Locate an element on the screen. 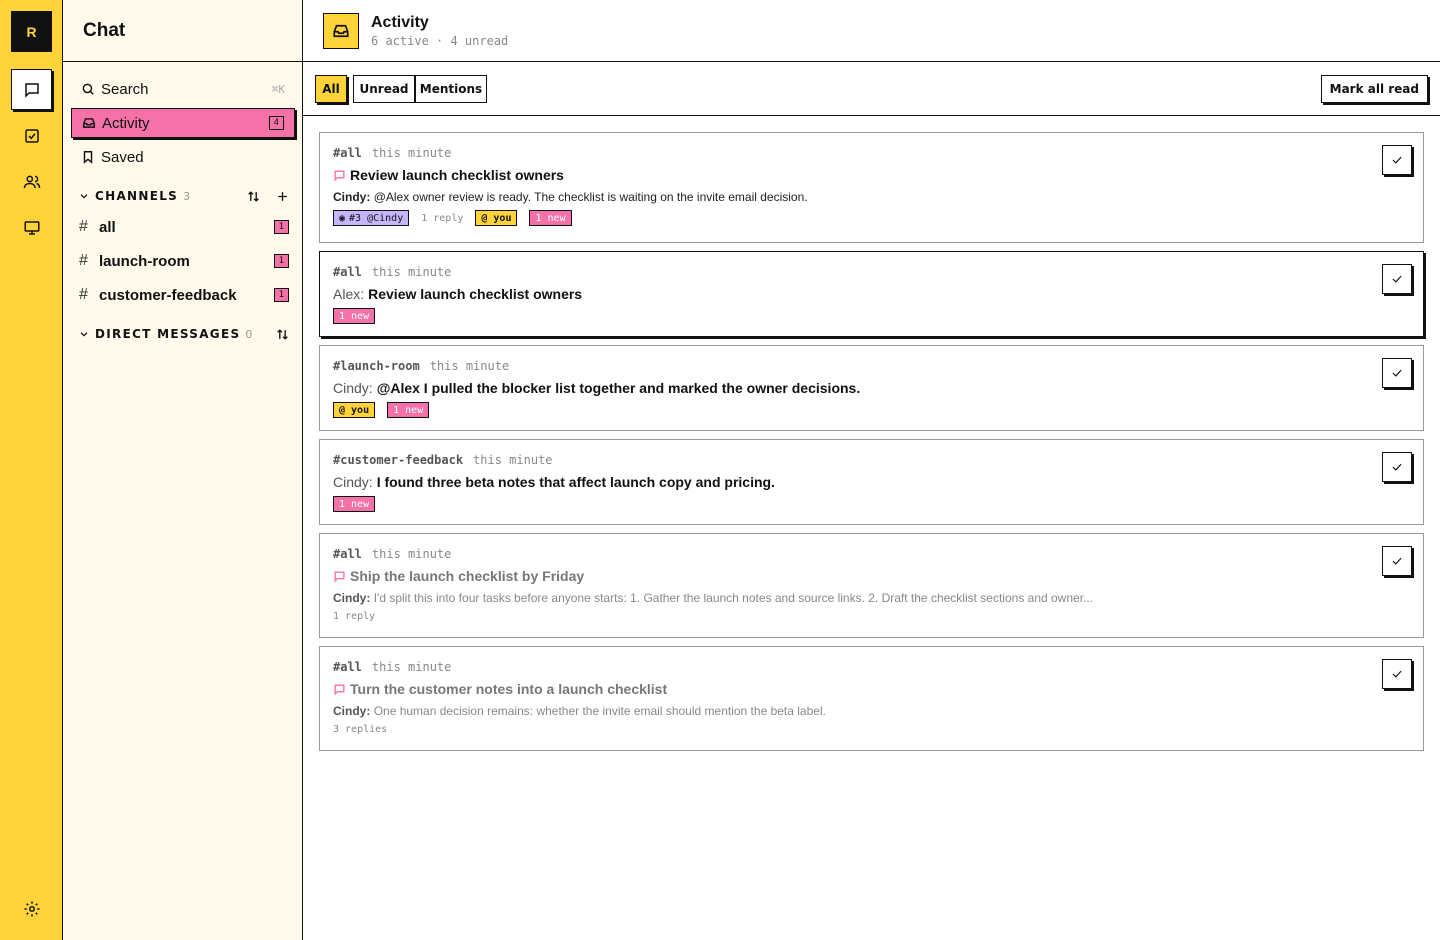 Image resolution: width=1440 pixels, height=940 pixels. settings-button is located at coordinates (31, 908).